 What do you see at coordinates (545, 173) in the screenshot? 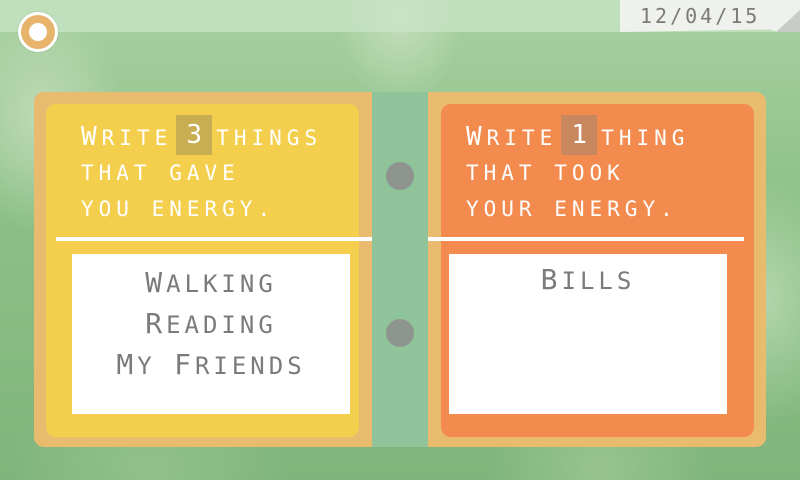
I see `prompt-line: THAT TOOK` at bounding box center [545, 173].